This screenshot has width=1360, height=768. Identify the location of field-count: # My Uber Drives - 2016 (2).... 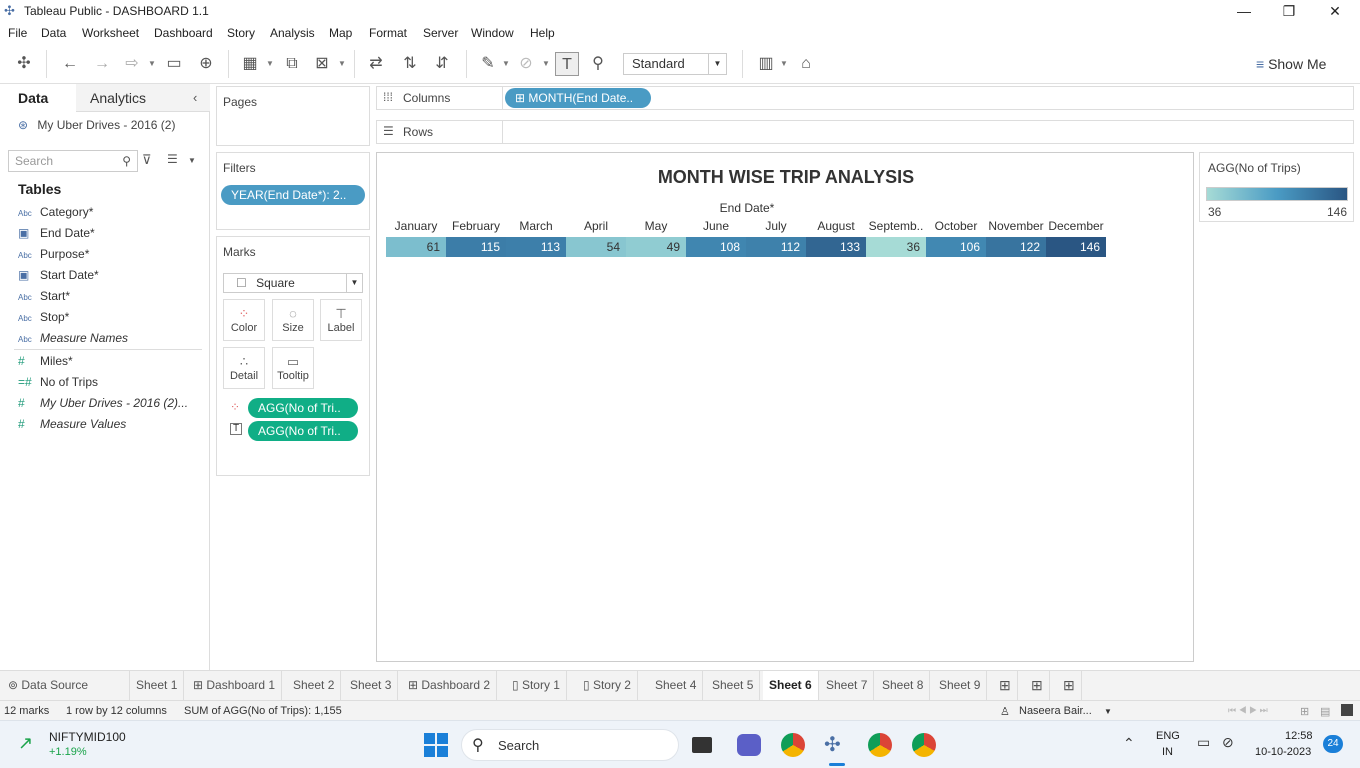
(113, 406).